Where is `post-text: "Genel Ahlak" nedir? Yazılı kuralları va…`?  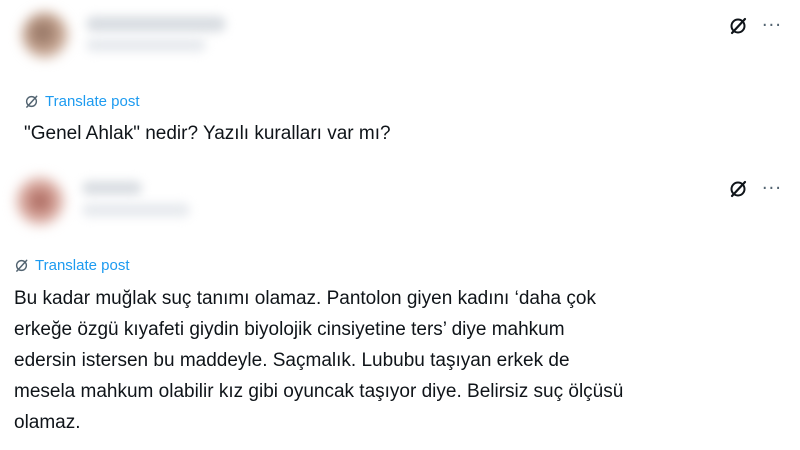 post-text: "Genel Ahlak" nedir? Yazılı kuralları va… is located at coordinates (207, 133).